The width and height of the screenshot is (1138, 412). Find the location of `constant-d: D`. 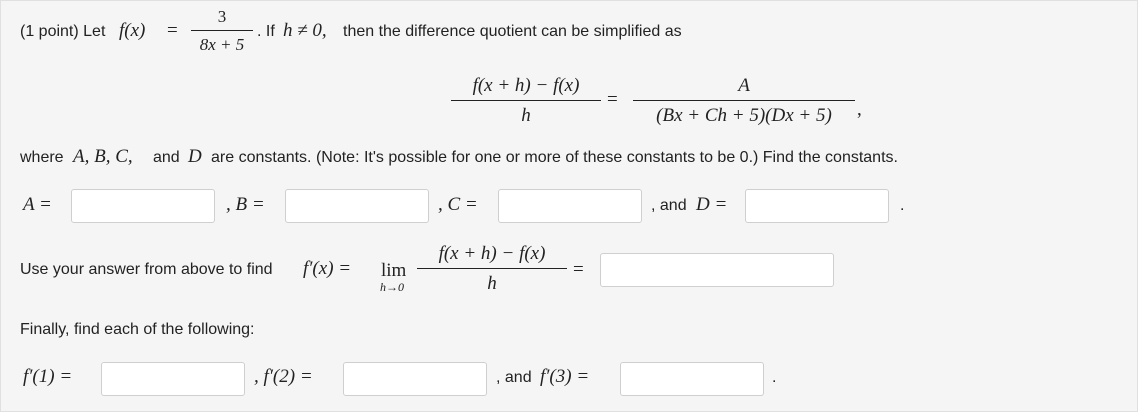

constant-d: D is located at coordinates (195, 156).